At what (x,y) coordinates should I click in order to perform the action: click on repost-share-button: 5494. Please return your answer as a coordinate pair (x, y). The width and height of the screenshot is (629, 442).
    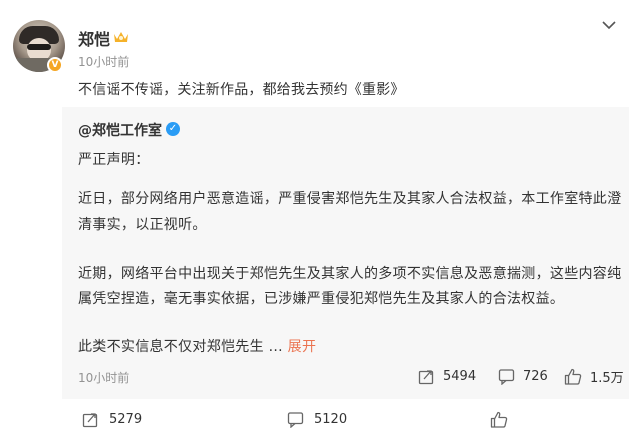
    Looking at the image, I should click on (447, 376).